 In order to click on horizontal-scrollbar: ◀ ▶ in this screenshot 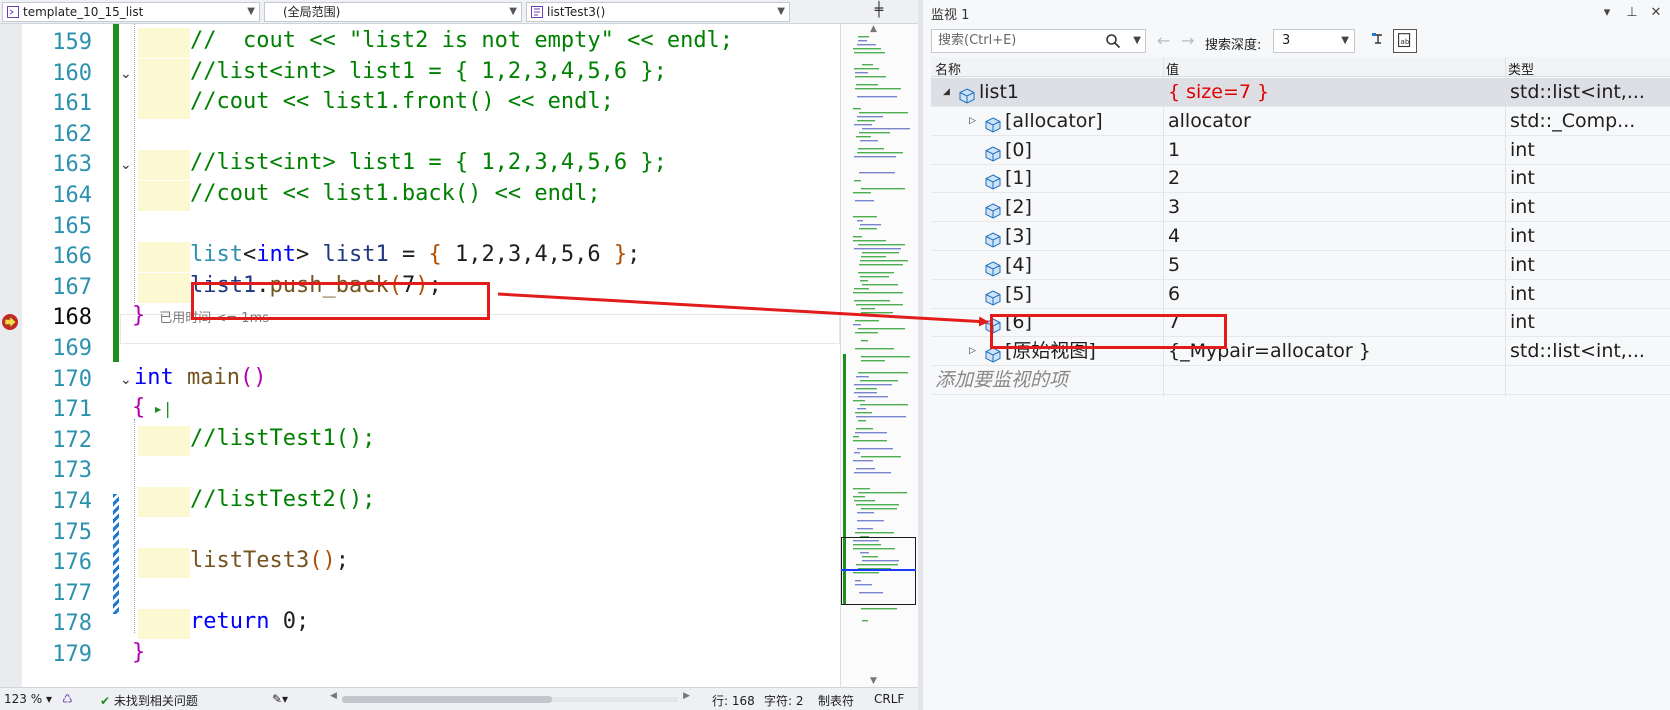, I will do `click(510, 697)`.